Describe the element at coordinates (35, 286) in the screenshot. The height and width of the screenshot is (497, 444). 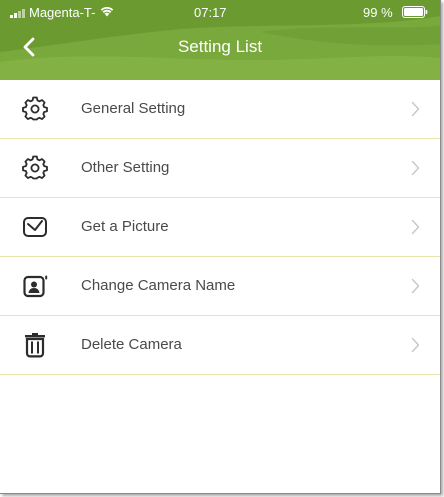
I see `contact-card-icon` at that location.